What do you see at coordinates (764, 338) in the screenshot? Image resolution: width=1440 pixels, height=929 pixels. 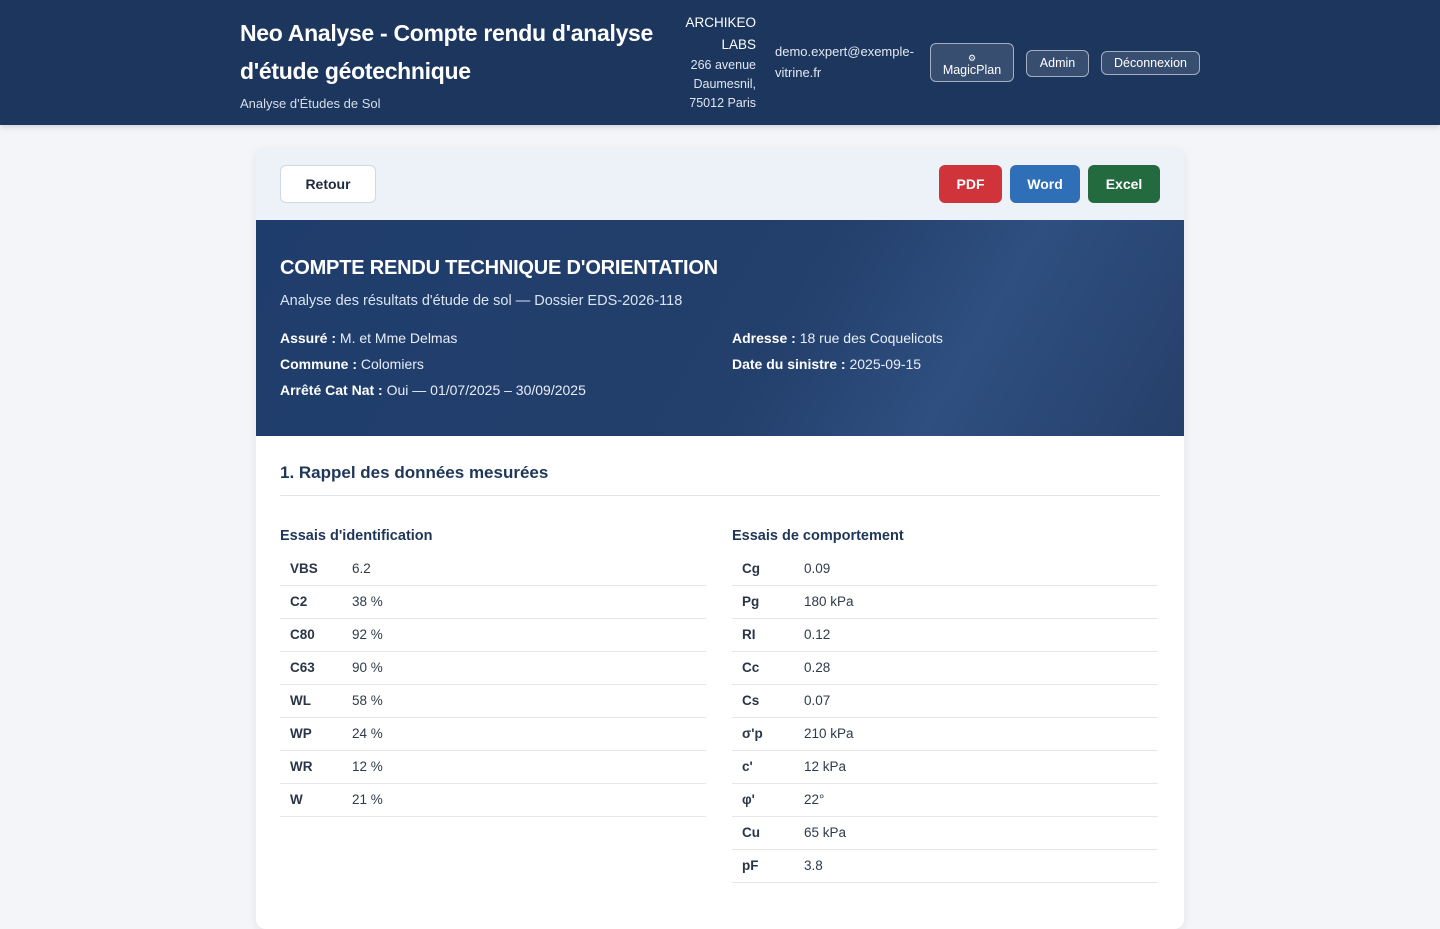 I see `adresse-label: Adresse :` at bounding box center [764, 338].